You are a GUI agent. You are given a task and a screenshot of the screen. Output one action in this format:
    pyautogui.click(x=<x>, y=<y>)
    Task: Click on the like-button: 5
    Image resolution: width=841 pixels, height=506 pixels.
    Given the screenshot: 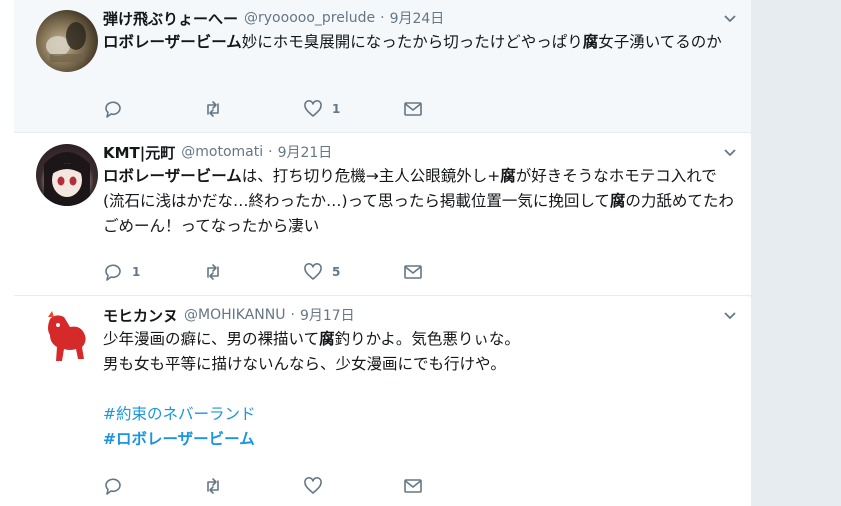 What is the action you would take?
    pyautogui.click(x=321, y=272)
    